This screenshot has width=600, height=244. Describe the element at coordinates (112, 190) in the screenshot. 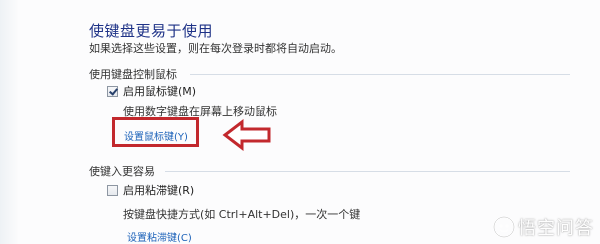

I see `sticky-keys-checkbox` at that location.